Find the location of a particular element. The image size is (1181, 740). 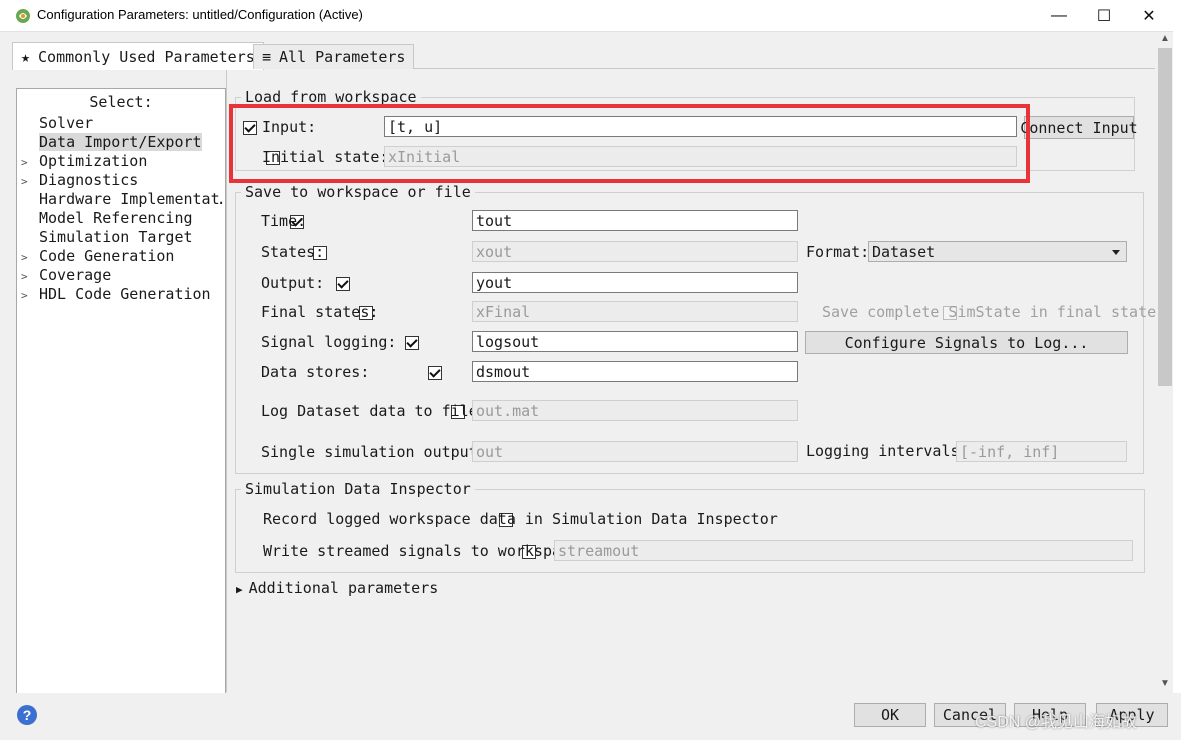

tab-commonly-used: ★ Commonly Used Parameters is located at coordinates (138, 56).